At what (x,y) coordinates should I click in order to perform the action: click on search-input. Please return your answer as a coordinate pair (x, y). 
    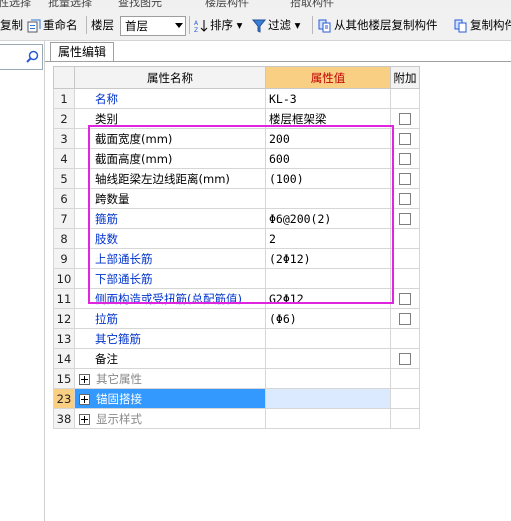
    Looking at the image, I should click on (21, 57).